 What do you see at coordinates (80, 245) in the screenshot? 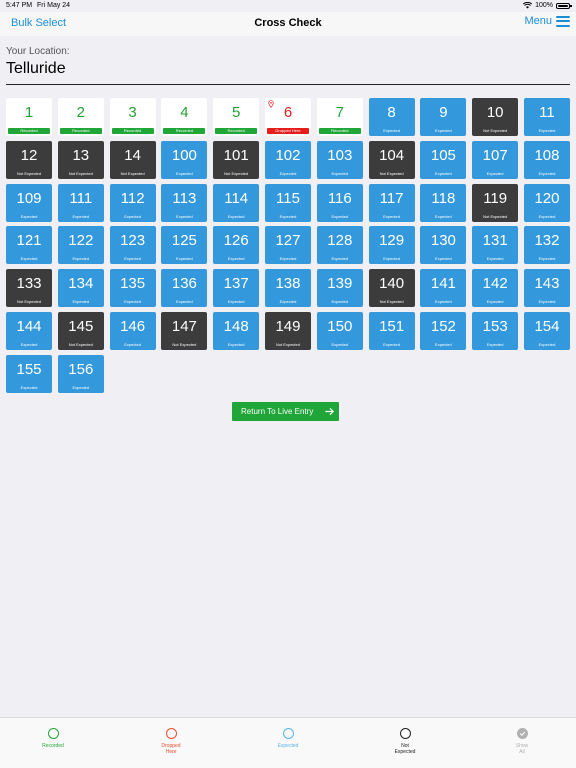
I see `bib-tile-122: 122 Expected` at bounding box center [80, 245].